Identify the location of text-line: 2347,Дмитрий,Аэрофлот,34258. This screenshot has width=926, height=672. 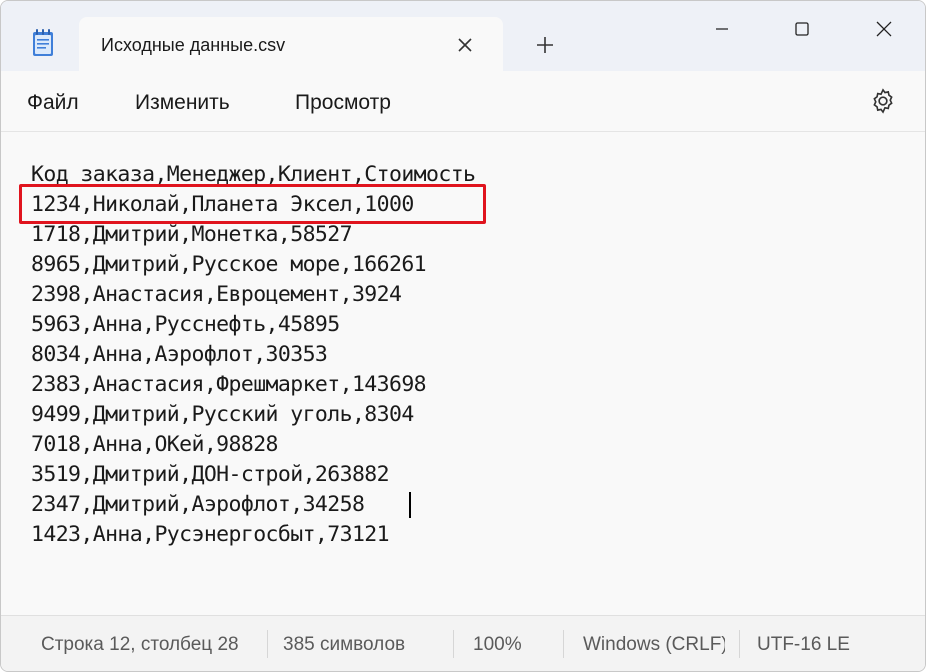
(198, 504).